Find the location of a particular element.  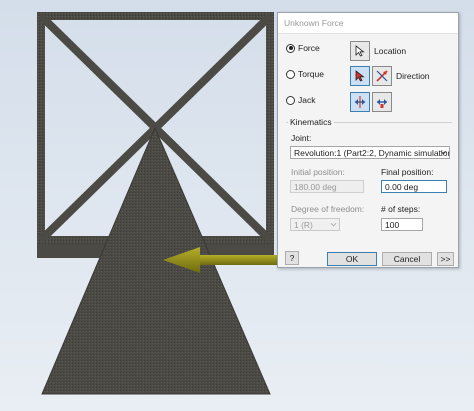

steps-value: 100 is located at coordinates (392, 224).